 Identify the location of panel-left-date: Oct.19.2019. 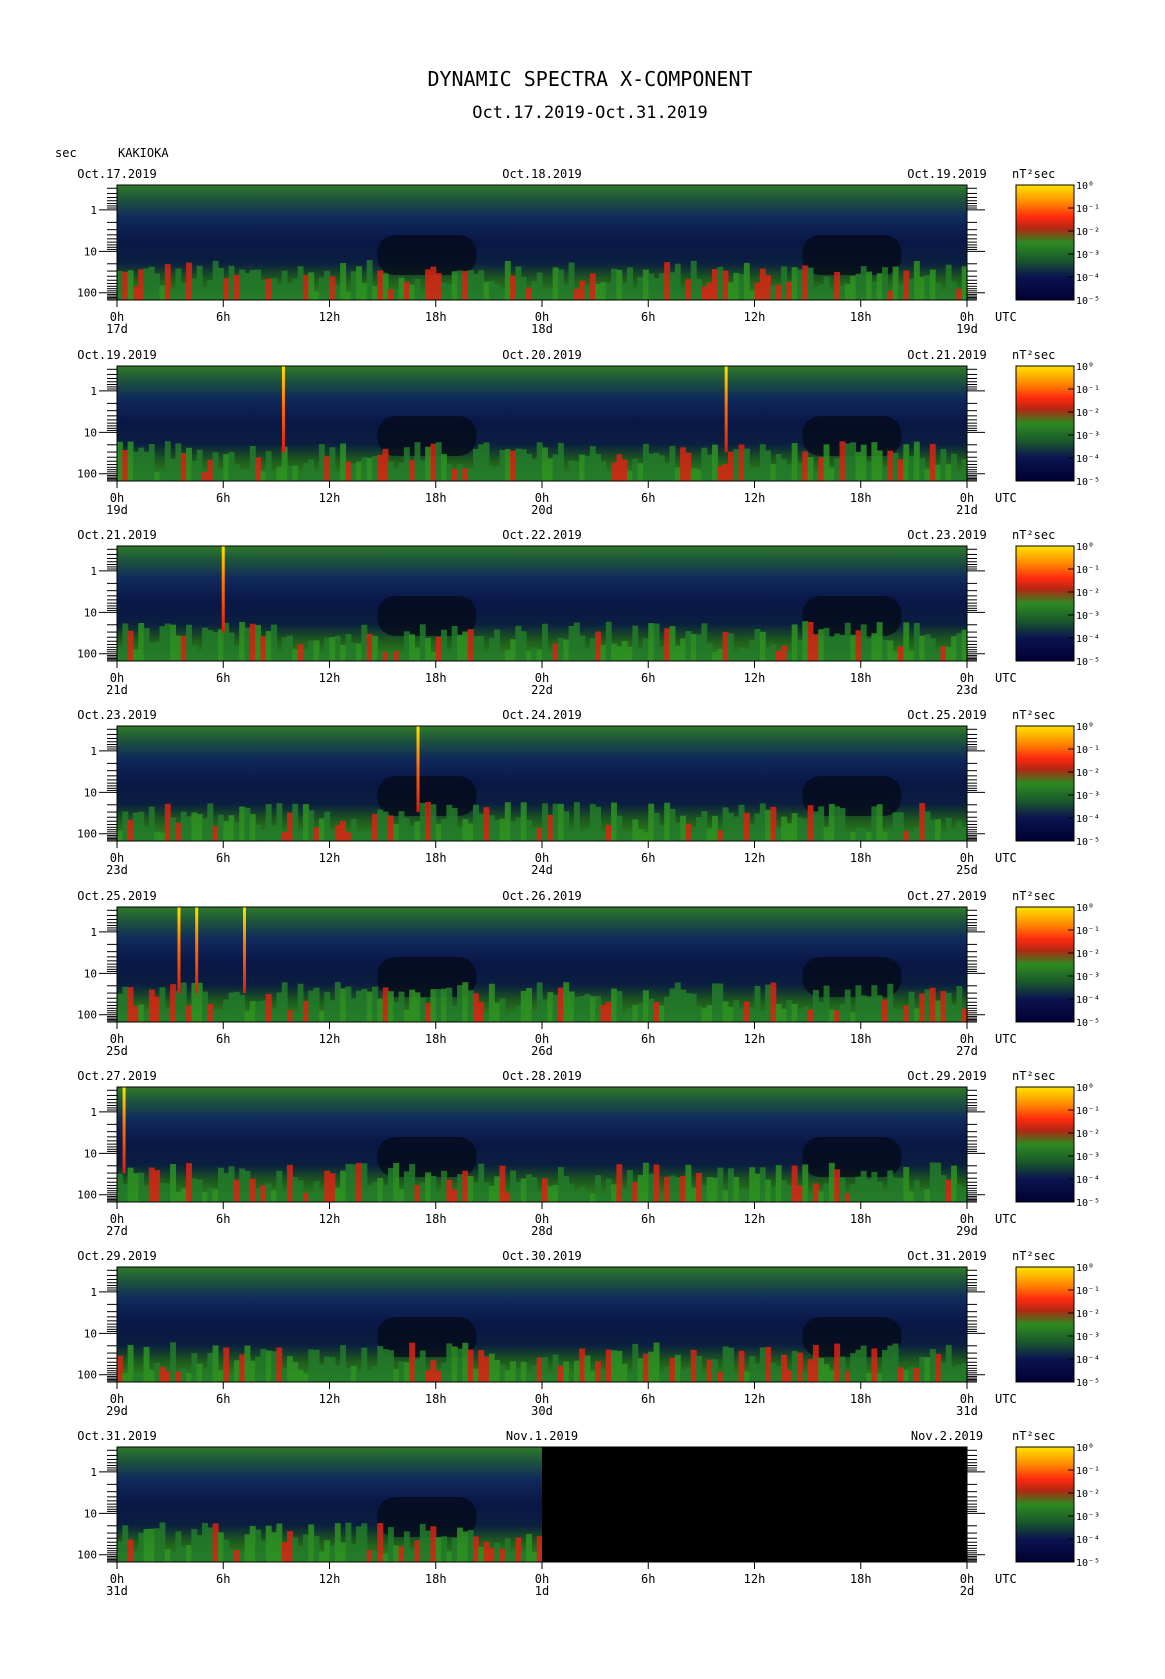
(116, 355).